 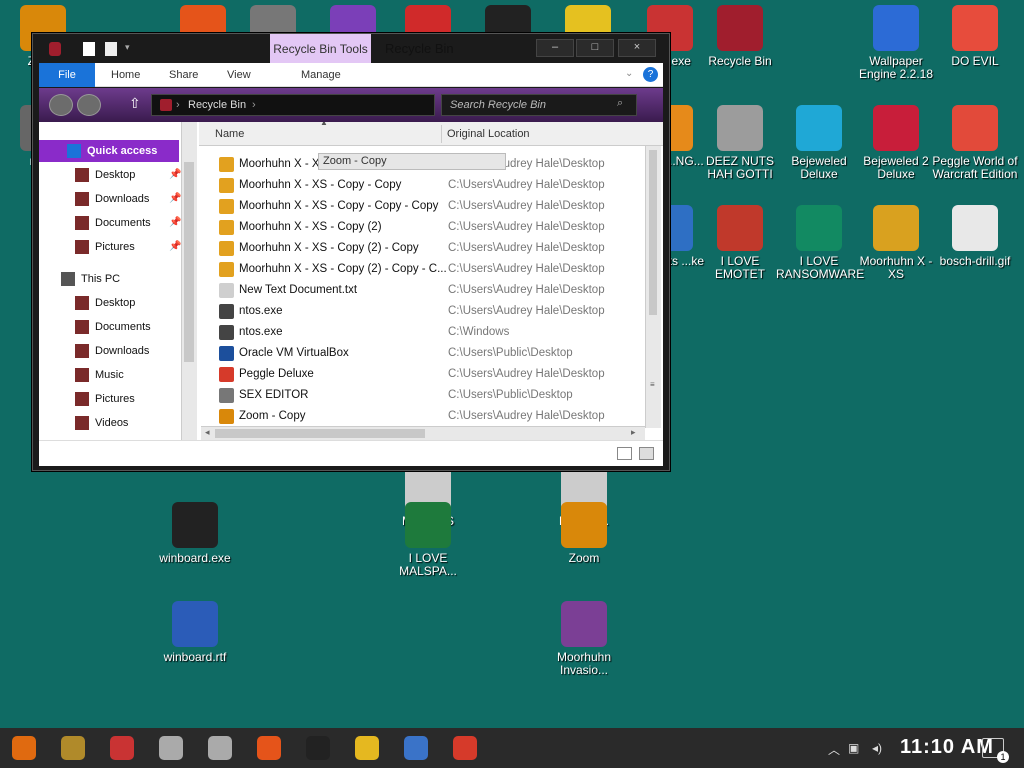 What do you see at coordinates (624, 453) in the screenshot?
I see `details-view-icon` at bounding box center [624, 453].